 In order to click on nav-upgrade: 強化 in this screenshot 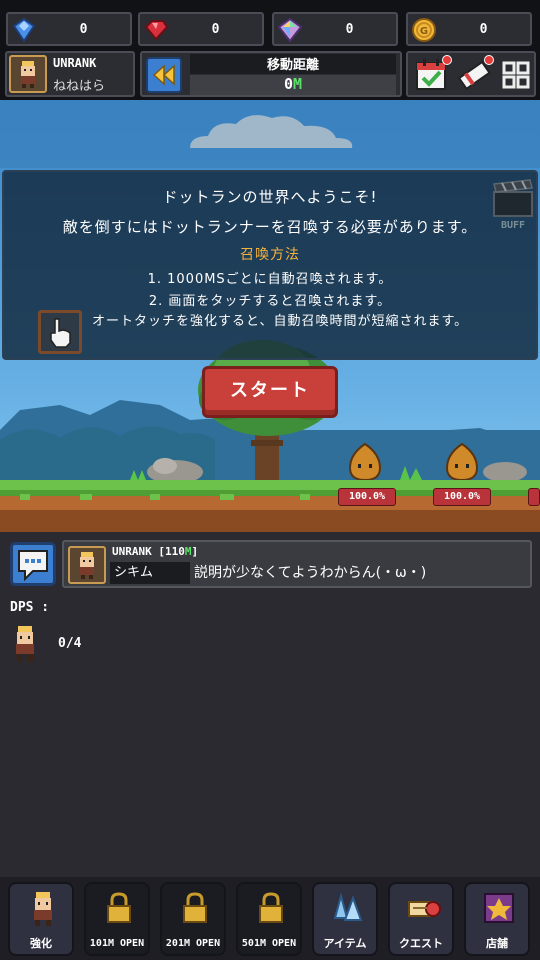, I will do `click(41, 919)`.